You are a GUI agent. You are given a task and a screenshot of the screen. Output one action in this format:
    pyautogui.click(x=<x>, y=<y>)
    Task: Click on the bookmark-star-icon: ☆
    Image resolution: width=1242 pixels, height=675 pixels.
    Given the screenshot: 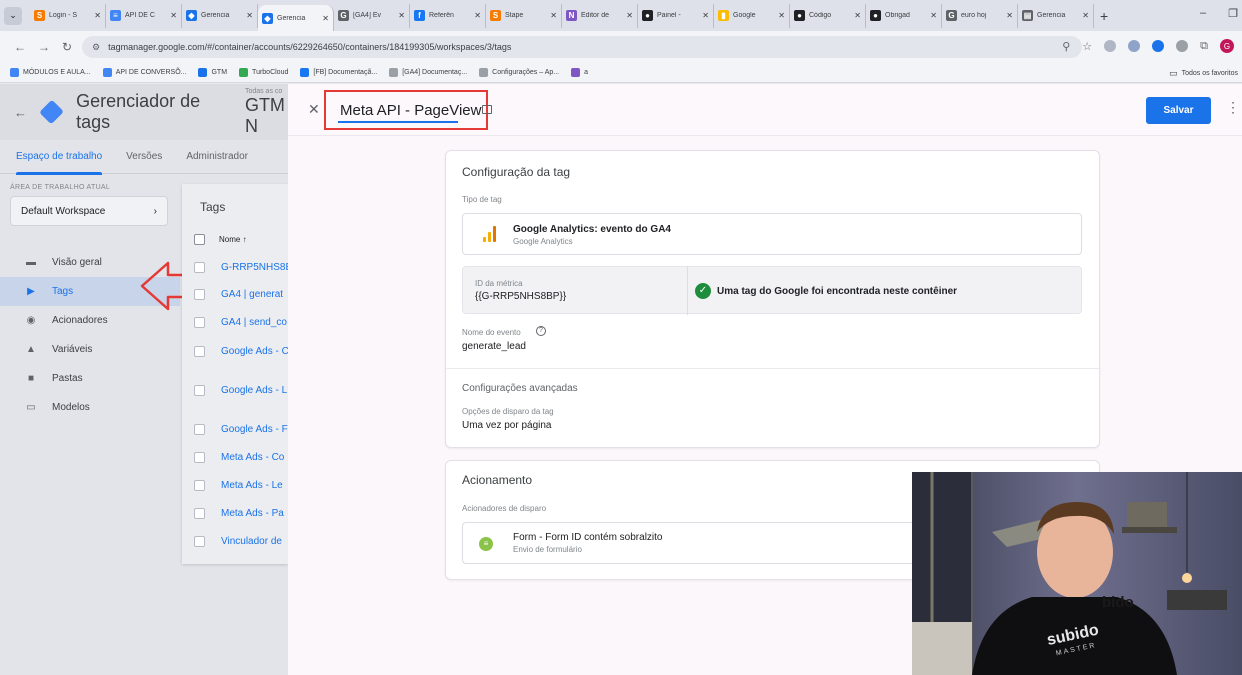 What is the action you would take?
    pyautogui.click(x=1087, y=46)
    